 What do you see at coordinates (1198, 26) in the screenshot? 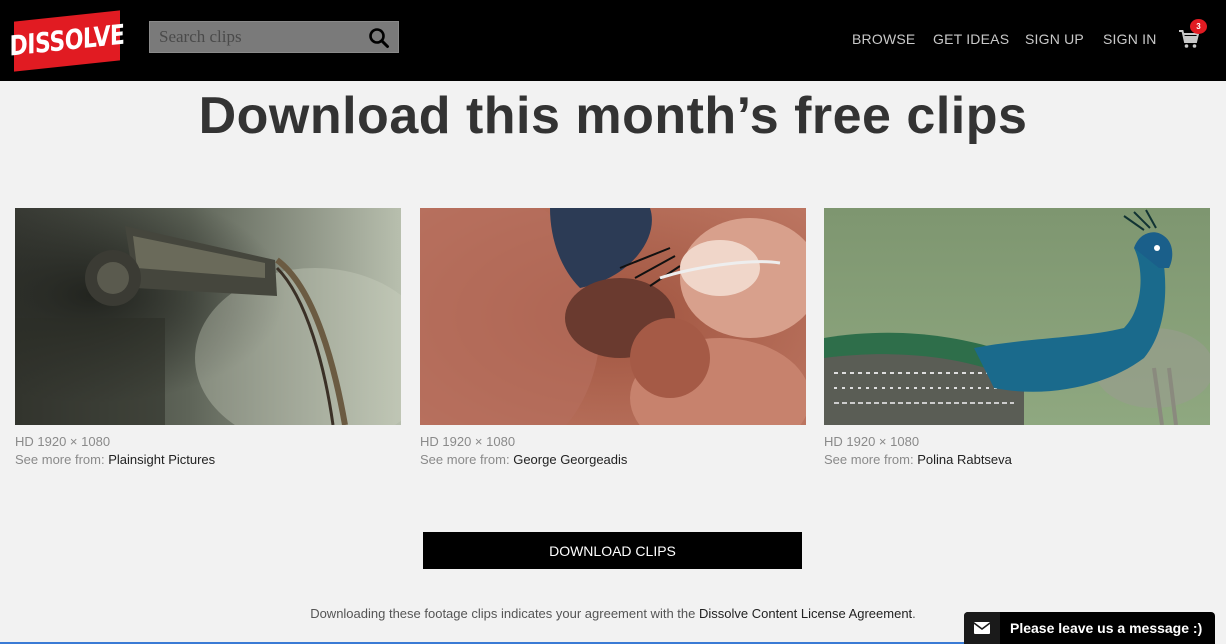
I see `cart-count-badge: 3` at bounding box center [1198, 26].